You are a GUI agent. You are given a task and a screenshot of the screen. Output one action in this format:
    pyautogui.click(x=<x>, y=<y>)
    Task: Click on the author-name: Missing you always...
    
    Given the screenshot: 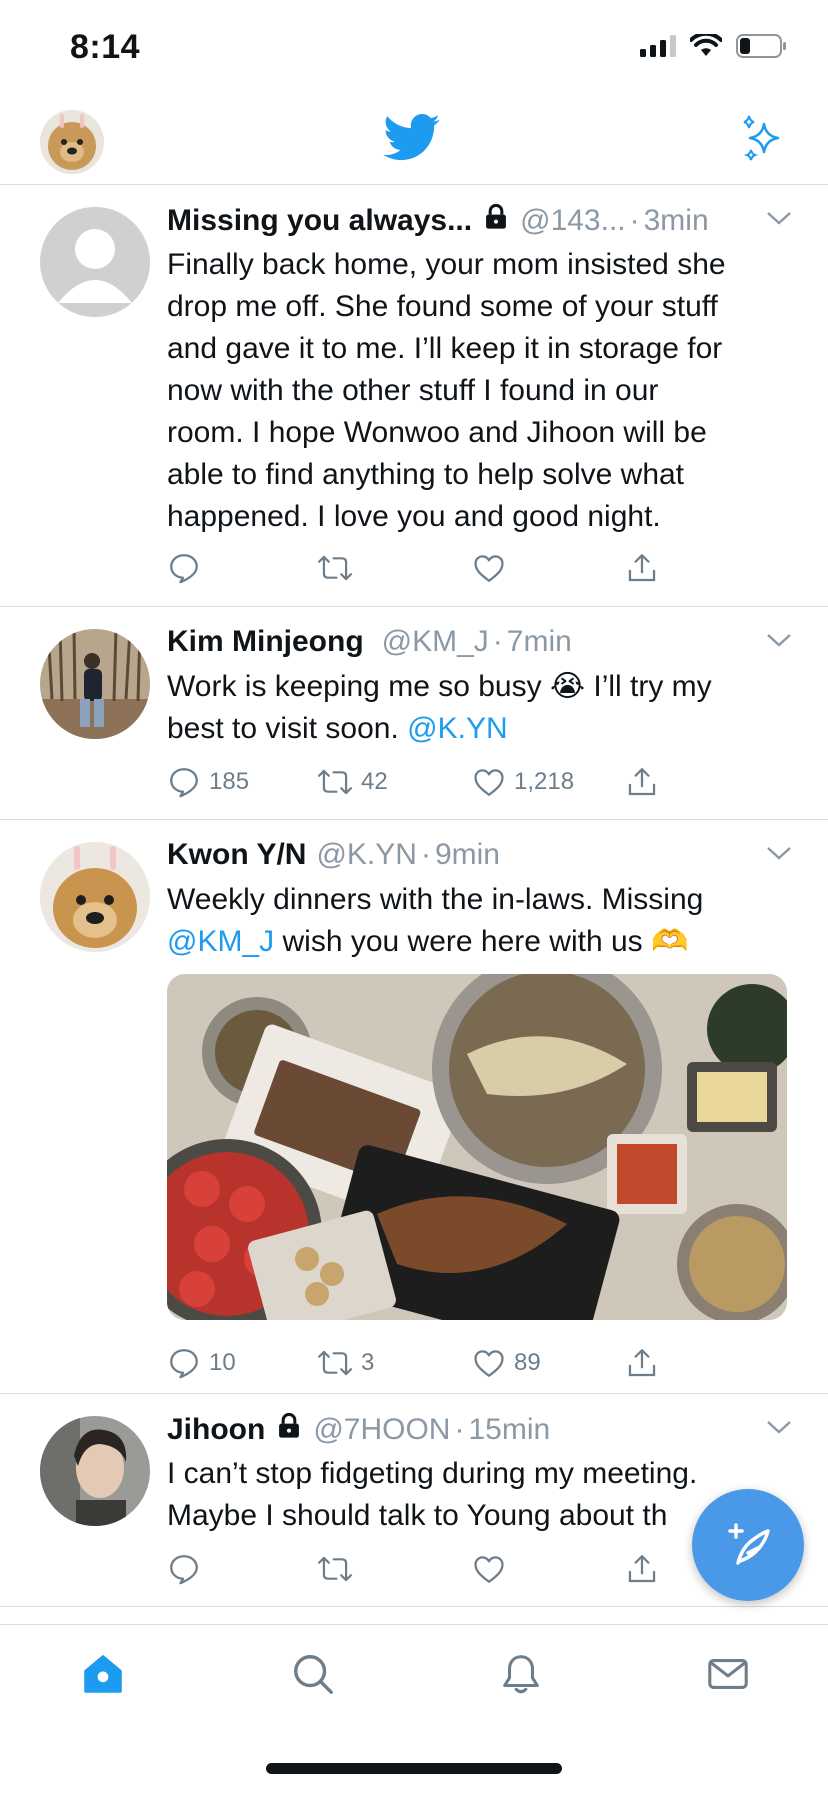 What is the action you would take?
    pyautogui.click(x=319, y=221)
    